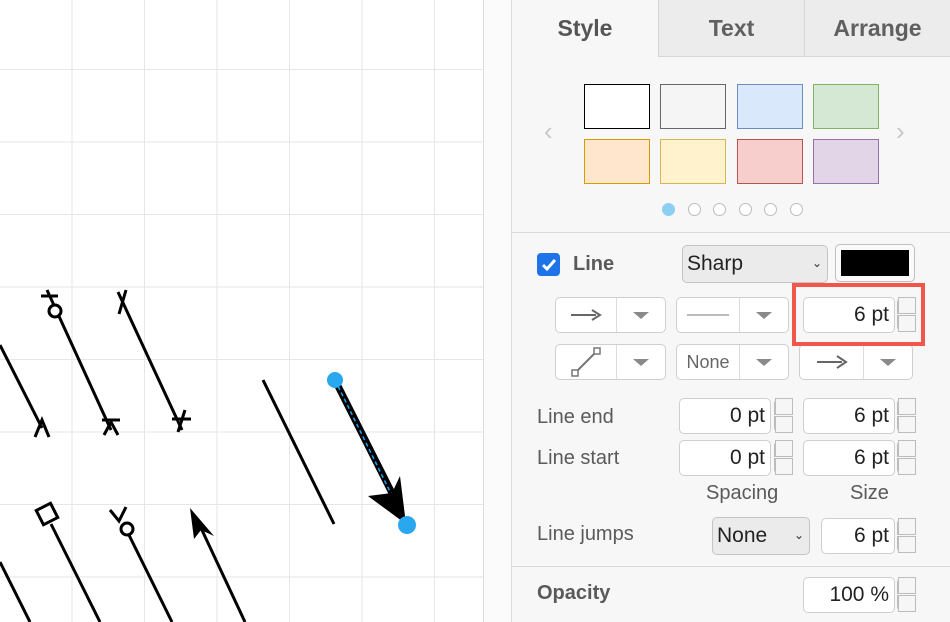 This screenshot has height=622, width=950. Describe the element at coordinates (548, 131) in the screenshot. I see `chevron-left-icon: ‹` at that location.